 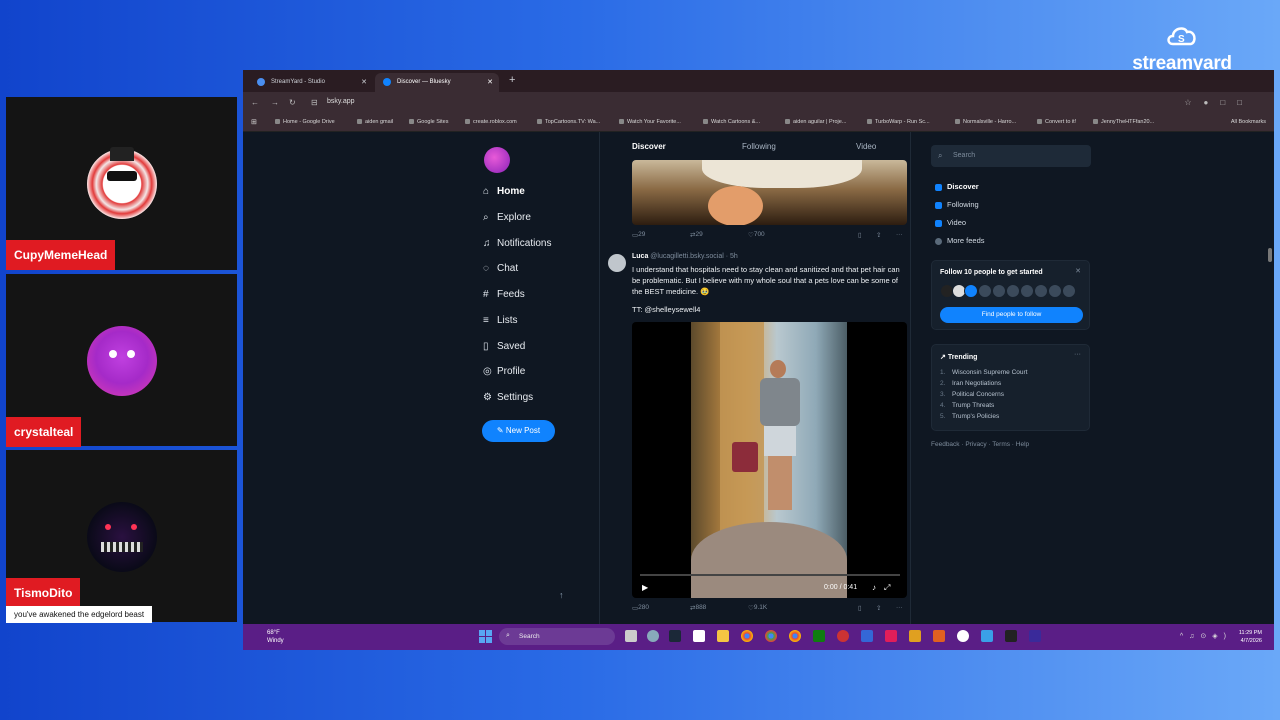 I want to click on site-info-icon: ⊟, so click(x=314, y=102).